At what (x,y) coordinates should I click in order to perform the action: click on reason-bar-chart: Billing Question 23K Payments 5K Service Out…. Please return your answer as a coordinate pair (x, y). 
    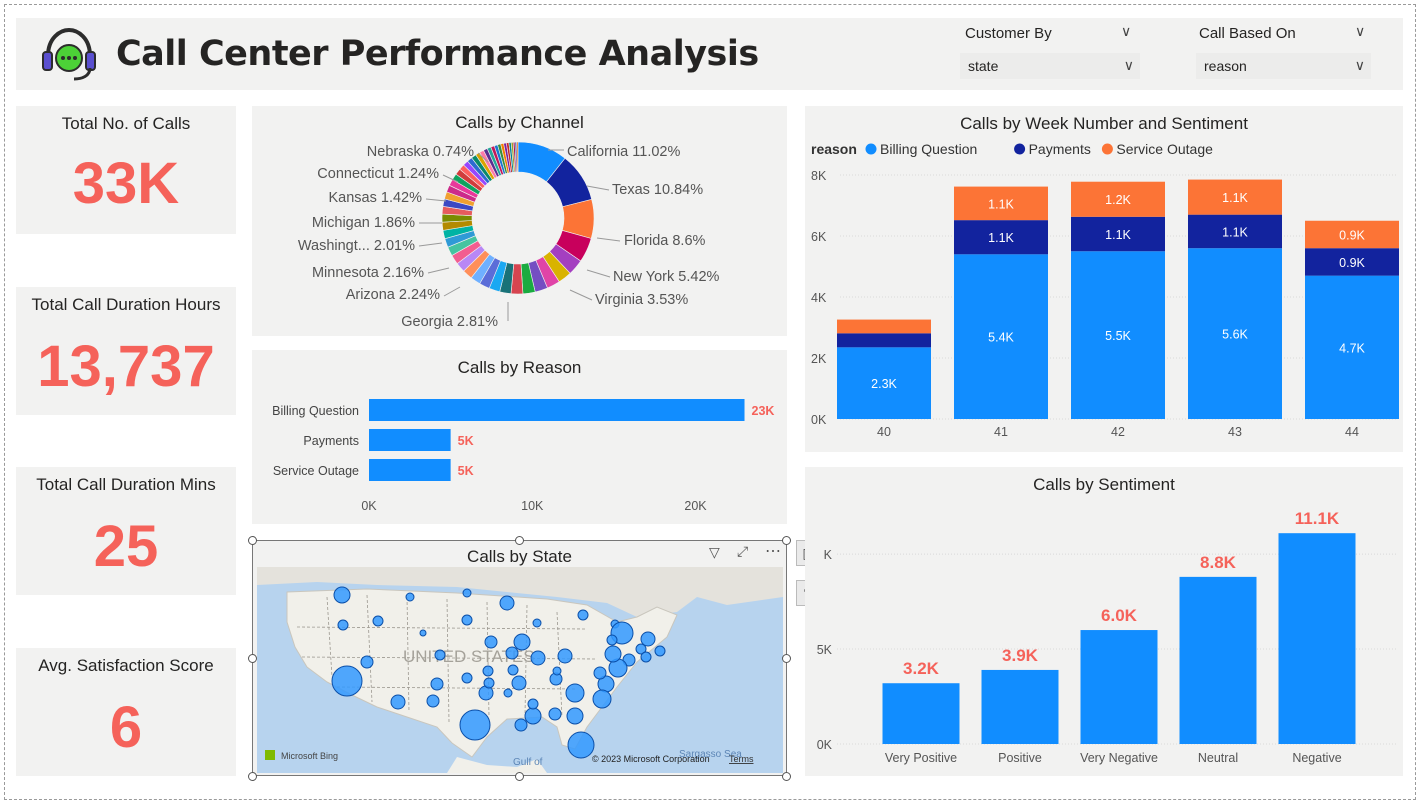
    Looking at the image, I should click on (519, 437).